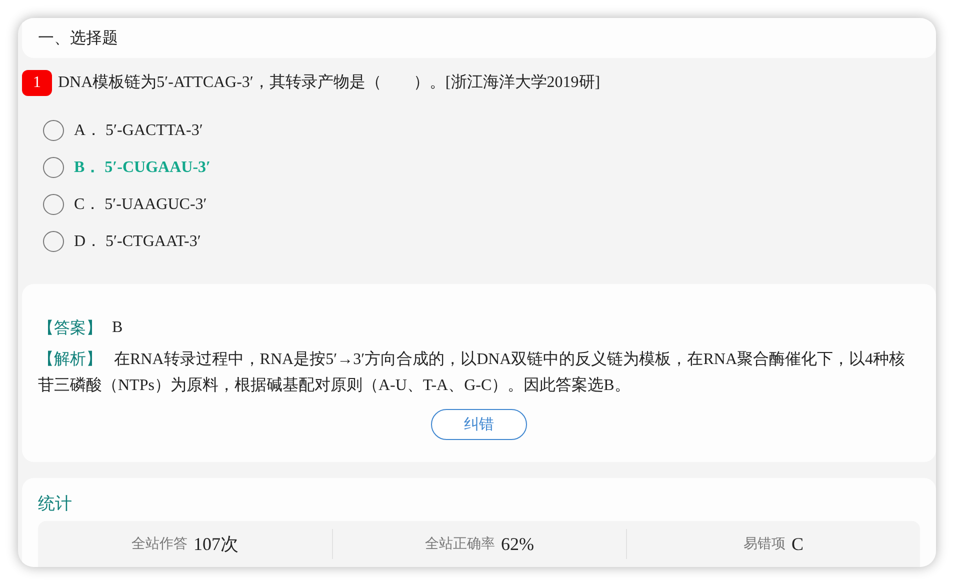 The height and width of the screenshot is (585, 954). Describe the element at coordinates (216, 544) in the screenshot. I see `stat-value: 107次` at that location.